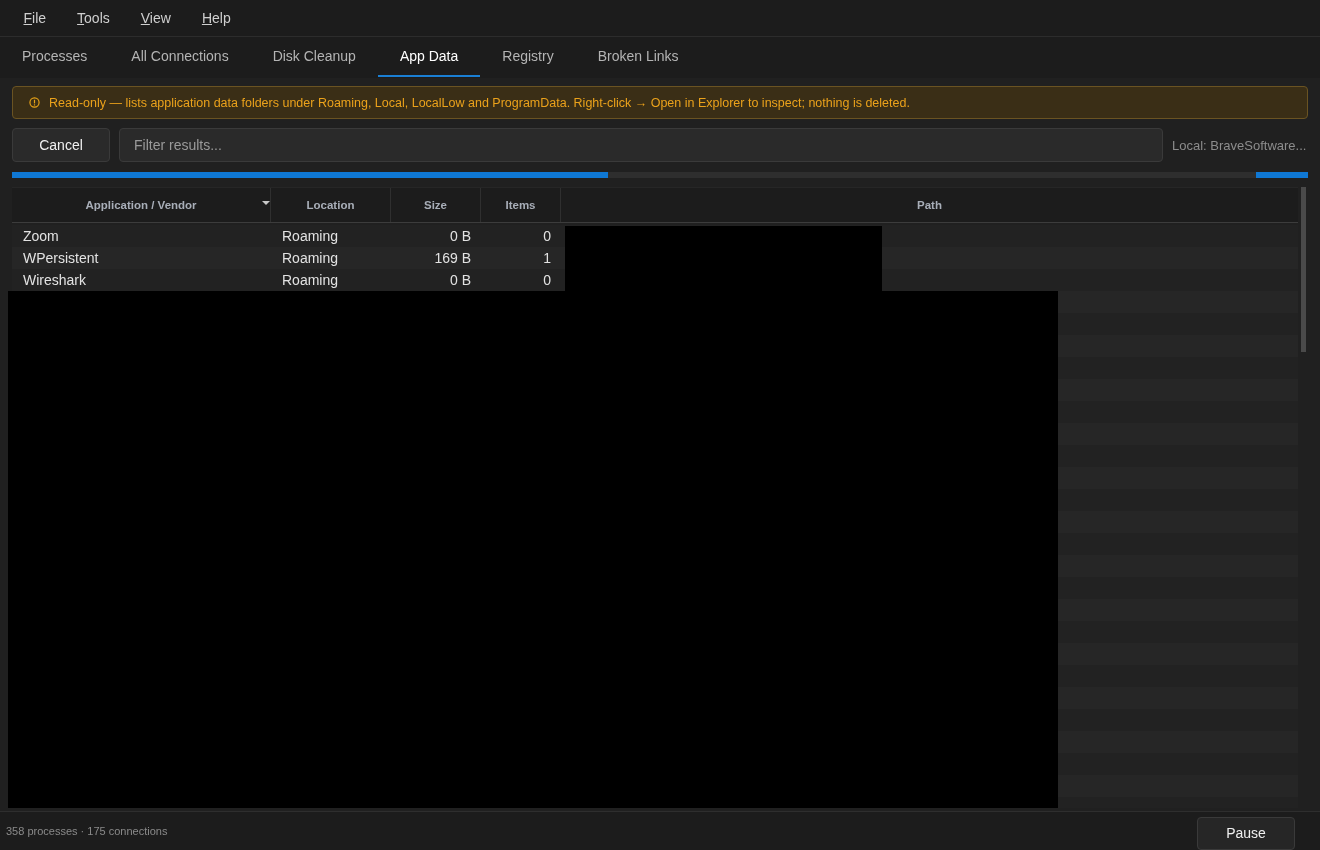 This screenshot has width=1320, height=850. I want to click on column-header: Location, so click(331, 205).